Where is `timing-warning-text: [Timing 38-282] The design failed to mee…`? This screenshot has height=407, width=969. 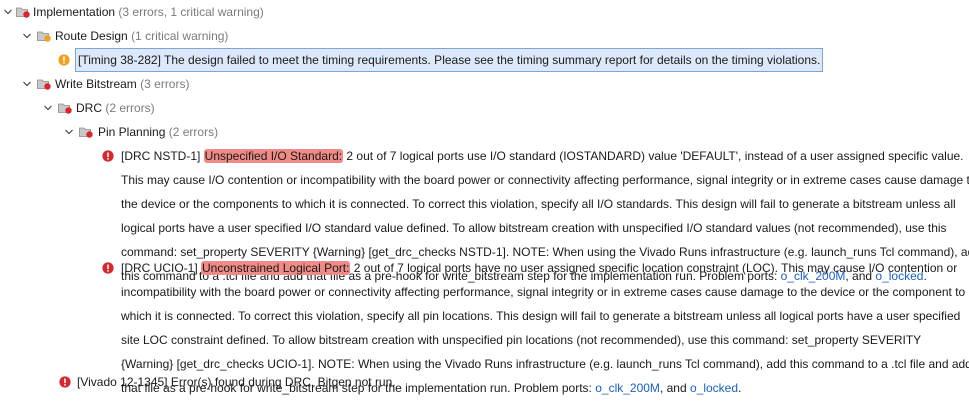 timing-warning-text: [Timing 38-282] The design failed to mee… is located at coordinates (449, 60).